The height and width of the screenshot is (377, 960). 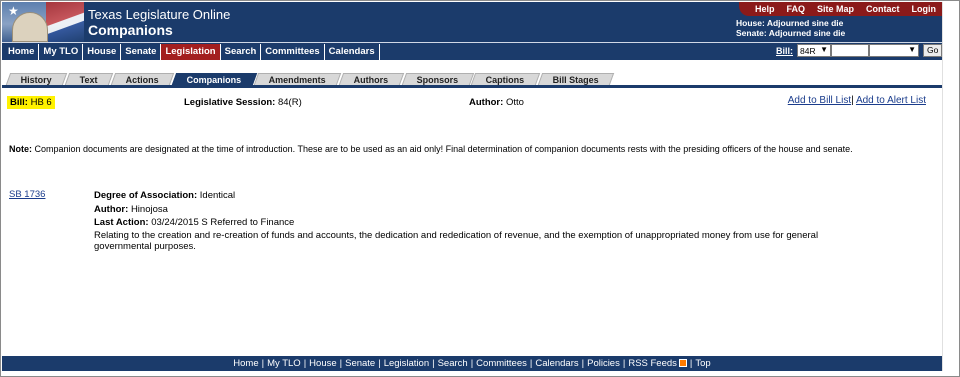 What do you see at coordinates (474, 210) in the screenshot?
I see `companion-author: Author: Hinojosa` at bounding box center [474, 210].